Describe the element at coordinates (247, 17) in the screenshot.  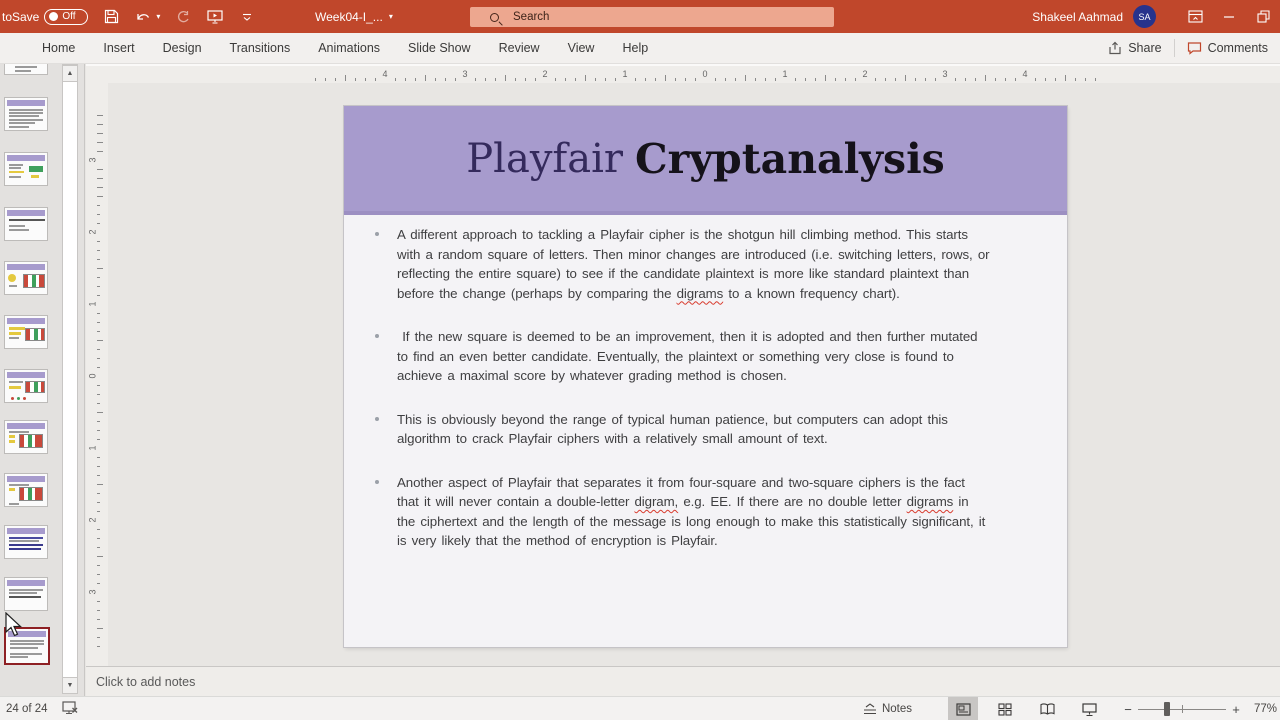
I see `customize-toolbar-icon` at that location.